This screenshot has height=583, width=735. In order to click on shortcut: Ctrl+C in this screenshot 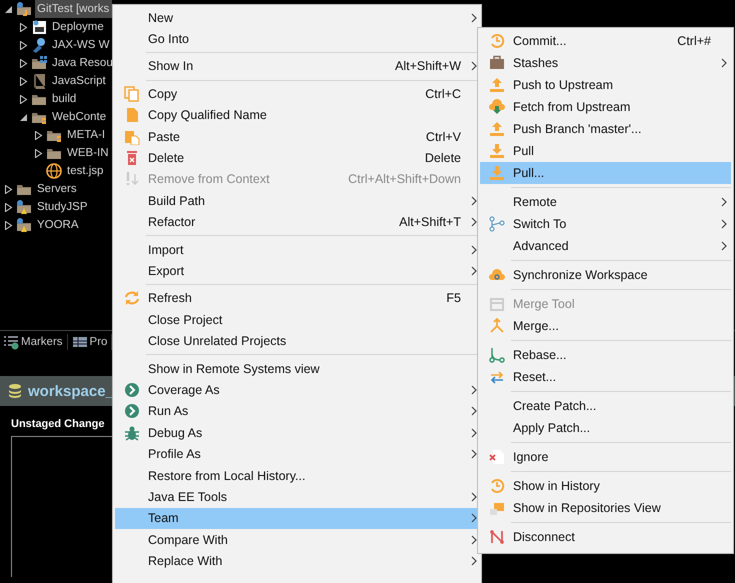, I will do `click(443, 93)`.